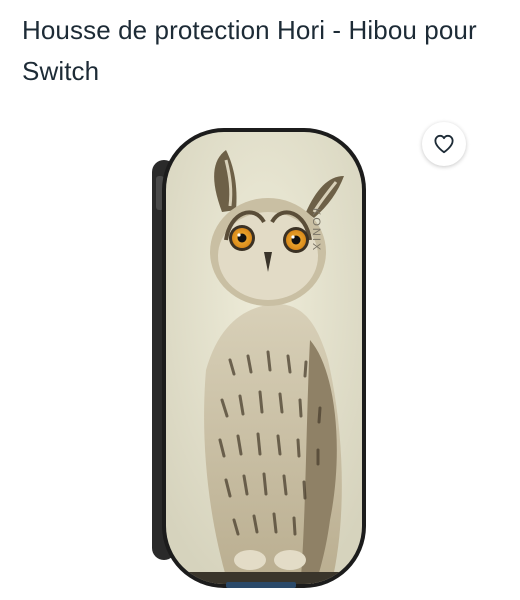 The width and height of the screenshot is (520, 600). I want to click on wishlist-button, so click(444, 144).